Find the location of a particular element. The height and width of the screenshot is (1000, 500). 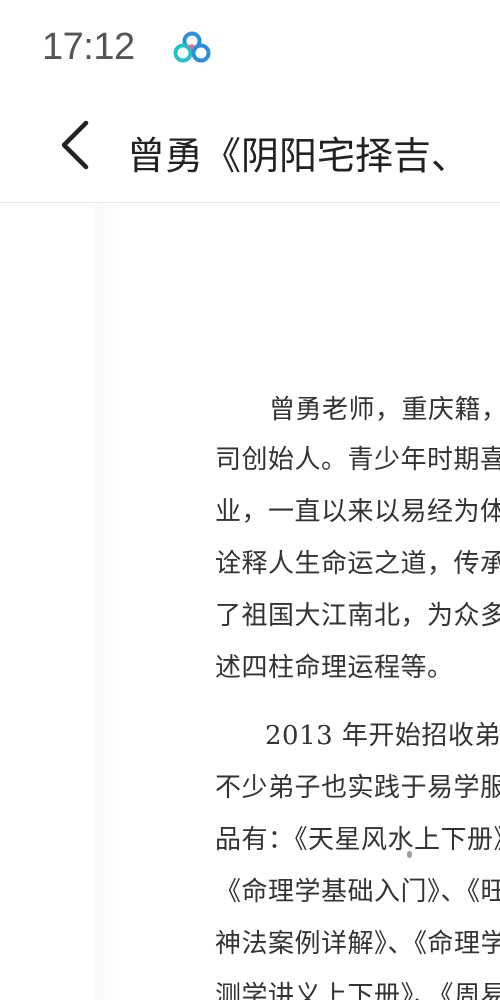

doc-line: 司创始人。青少年时期喜 is located at coordinates (357, 460).